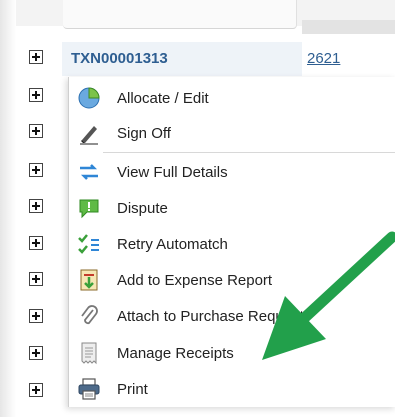 The image size is (395, 417). I want to click on receipt-icon, so click(89, 353).